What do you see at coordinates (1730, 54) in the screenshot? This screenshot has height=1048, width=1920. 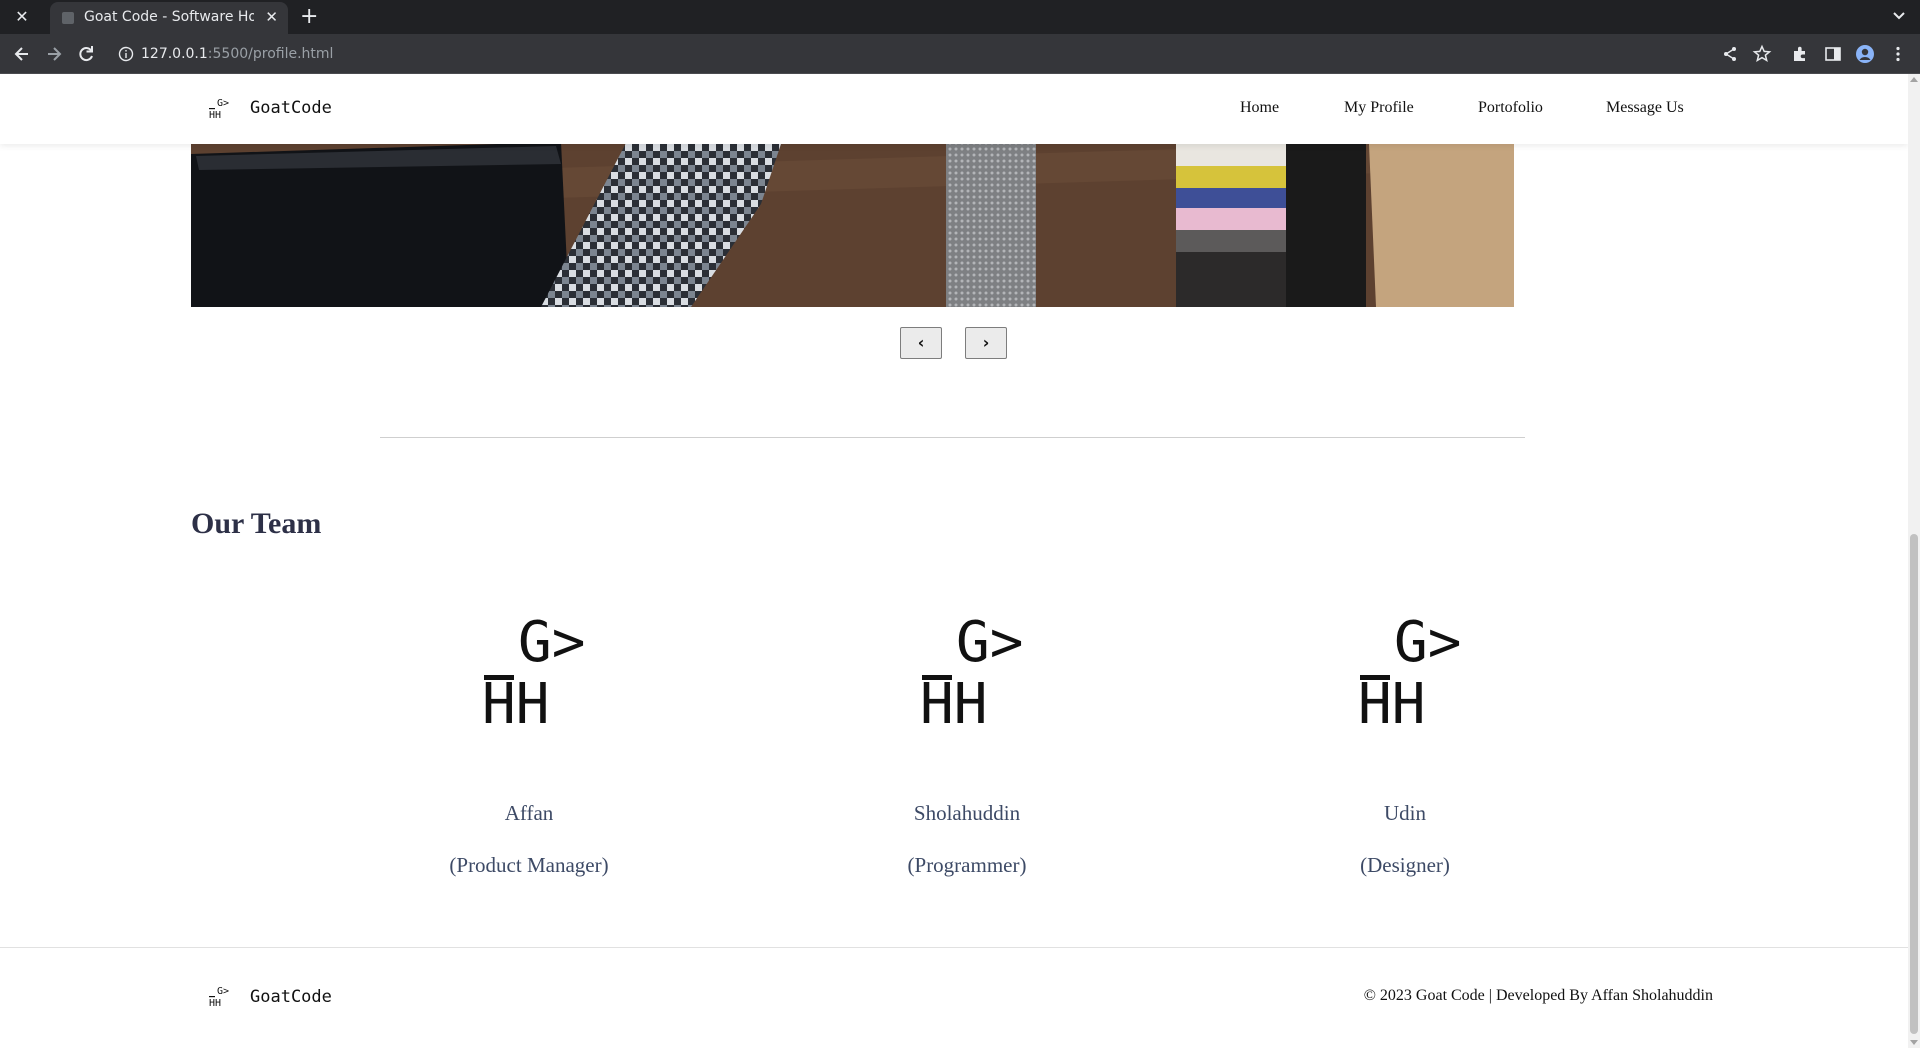 I see `share-icon` at bounding box center [1730, 54].